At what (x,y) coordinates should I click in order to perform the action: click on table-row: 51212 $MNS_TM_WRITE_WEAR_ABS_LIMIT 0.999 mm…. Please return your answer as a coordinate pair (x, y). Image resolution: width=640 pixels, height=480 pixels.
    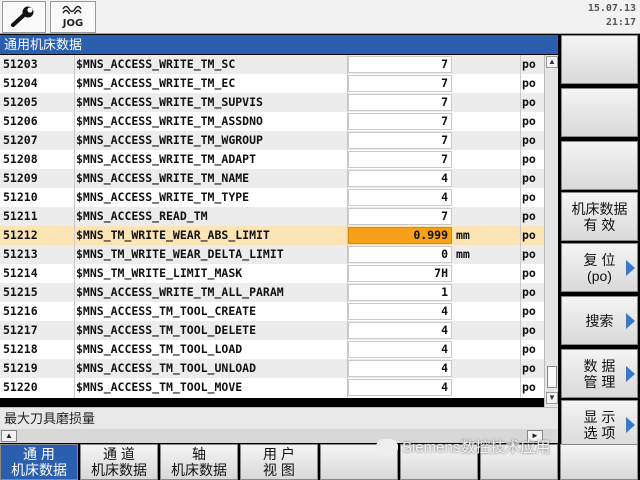
    Looking at the image, I should click on (272, 235).